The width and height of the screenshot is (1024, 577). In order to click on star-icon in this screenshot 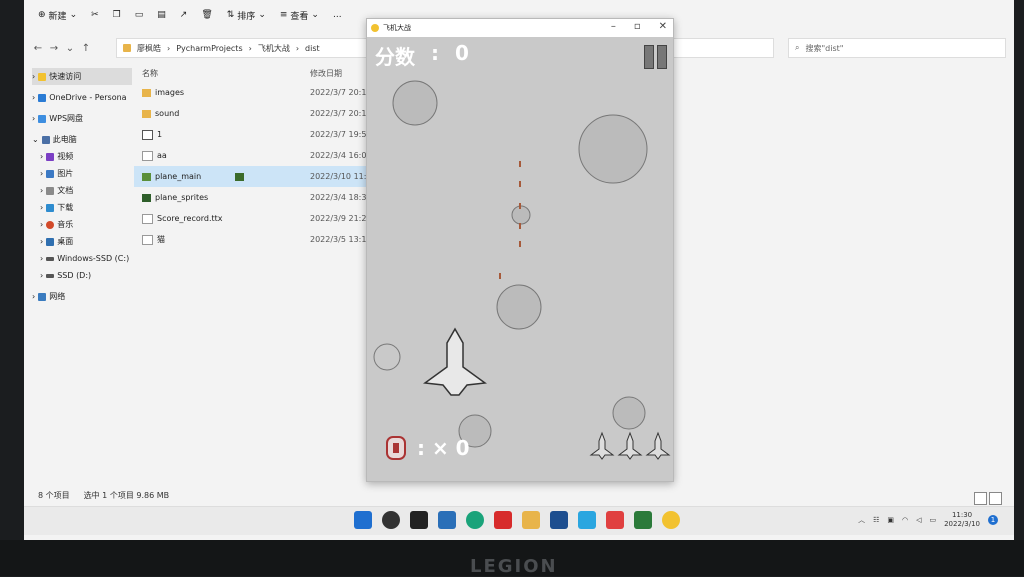, I will do `click(42, 76)`.